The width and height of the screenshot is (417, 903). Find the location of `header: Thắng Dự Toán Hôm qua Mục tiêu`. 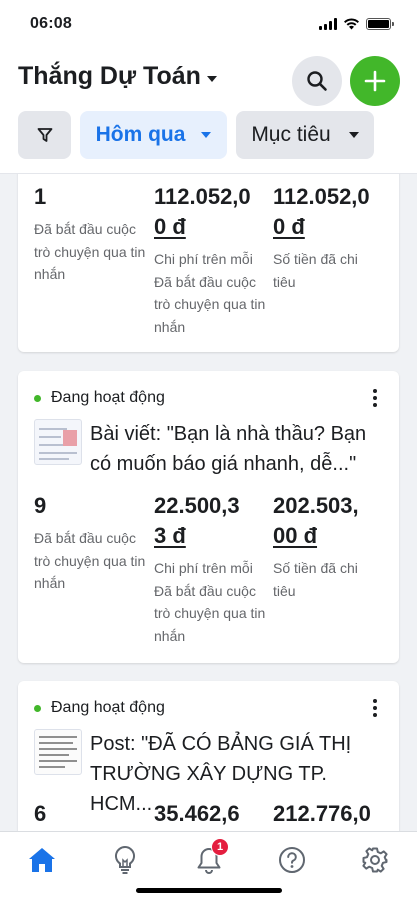

header: Thắng Dự Toán Hôm qua Mục tiêu is located at coordinates (208, 111).